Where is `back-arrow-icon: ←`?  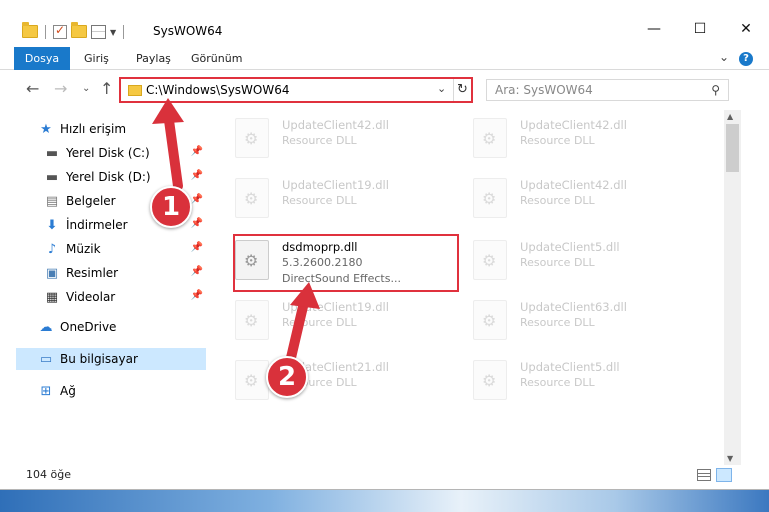
back-arrow-icon: ← is located at coordinates (32, 88).